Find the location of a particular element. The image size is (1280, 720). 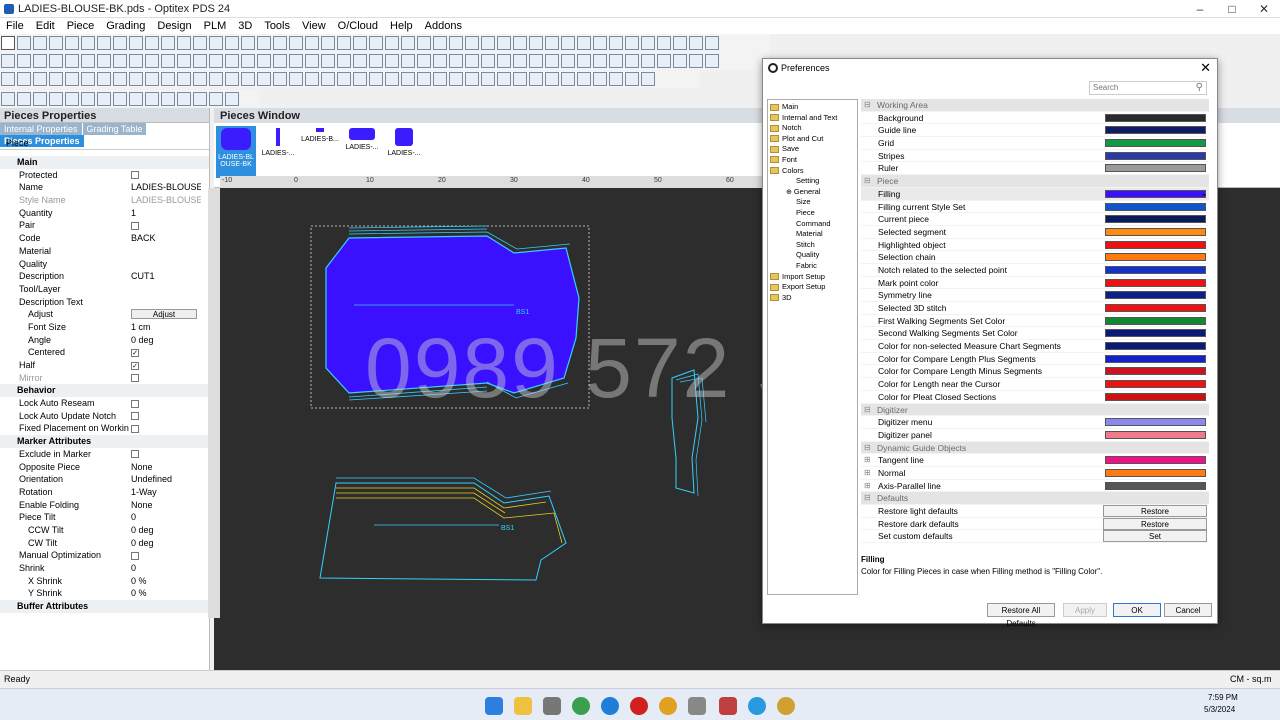

tree-item-plot-and-cut: Plot and Cut is located at coordinates (812, 139).